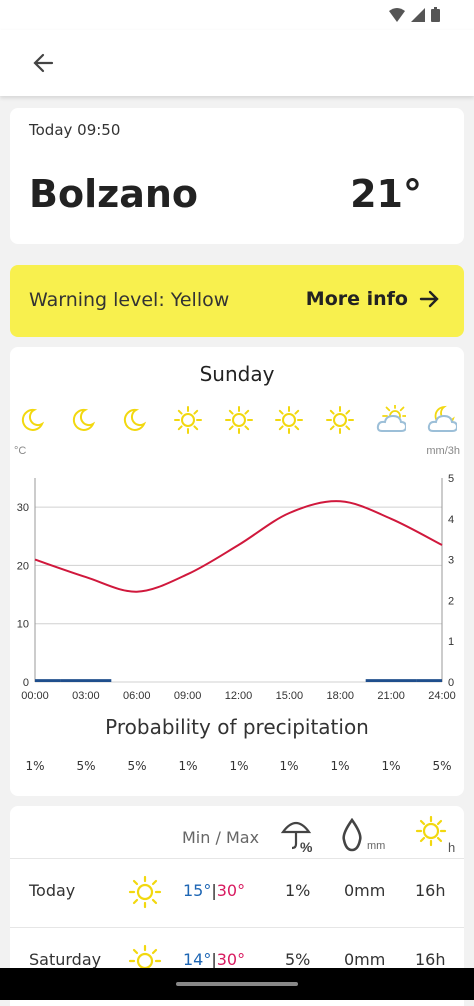 The image size is (474, 1006). What do you see at coordinates (376, 846) in the screenshot?
I see `raindrop-unit-label: mm` at bounding box center [376, 846].